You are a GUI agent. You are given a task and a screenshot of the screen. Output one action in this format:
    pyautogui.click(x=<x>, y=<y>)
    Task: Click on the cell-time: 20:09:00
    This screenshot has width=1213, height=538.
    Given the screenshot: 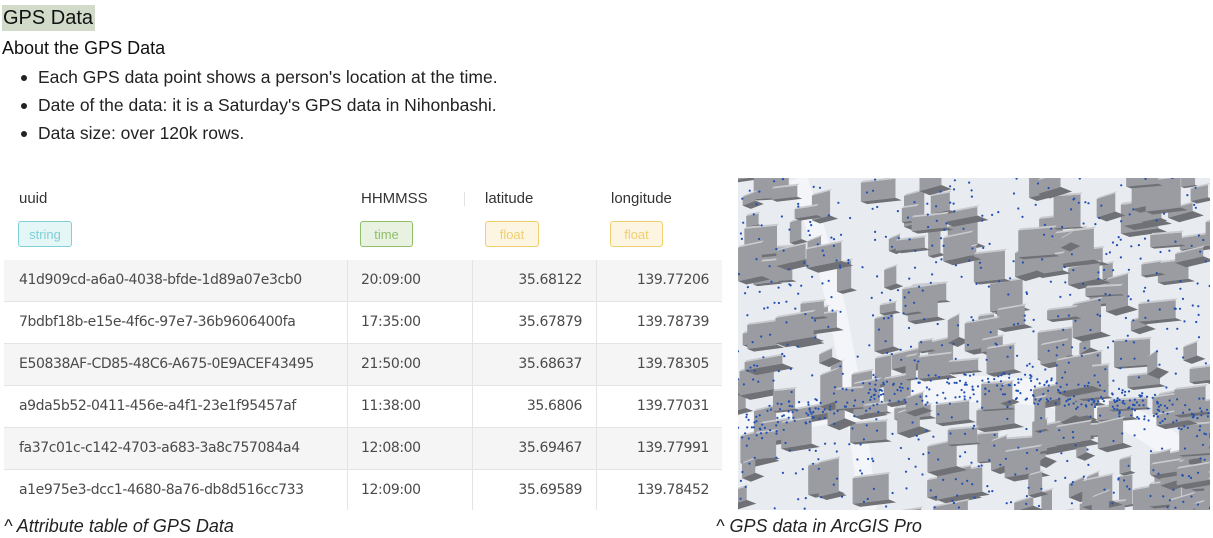 What is the action you would take?
    pyautogui.click(x=391, y=280)
    